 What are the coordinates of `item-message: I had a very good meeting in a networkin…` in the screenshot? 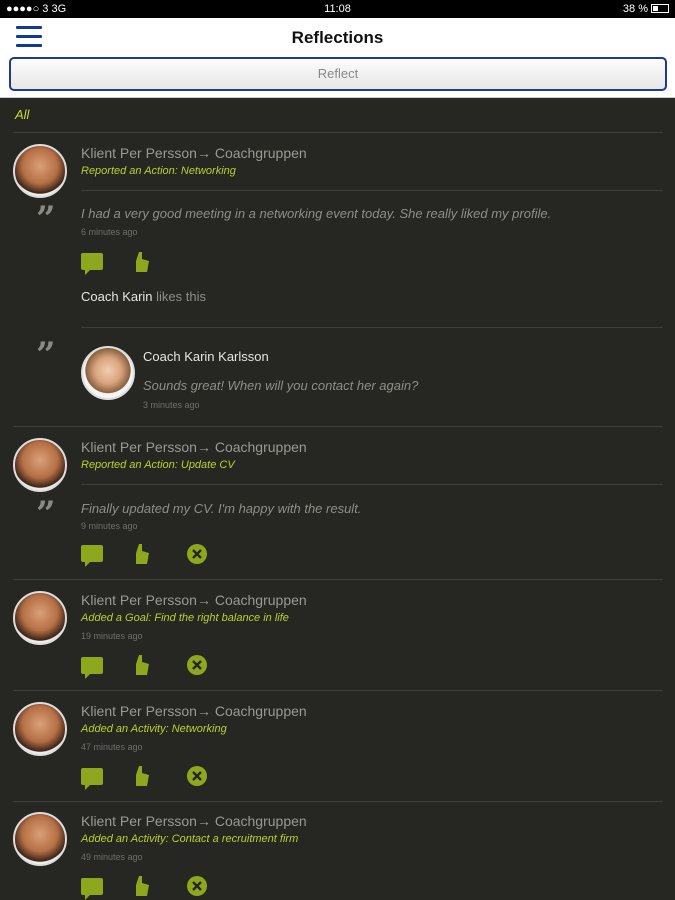 It's located at (316, 213).